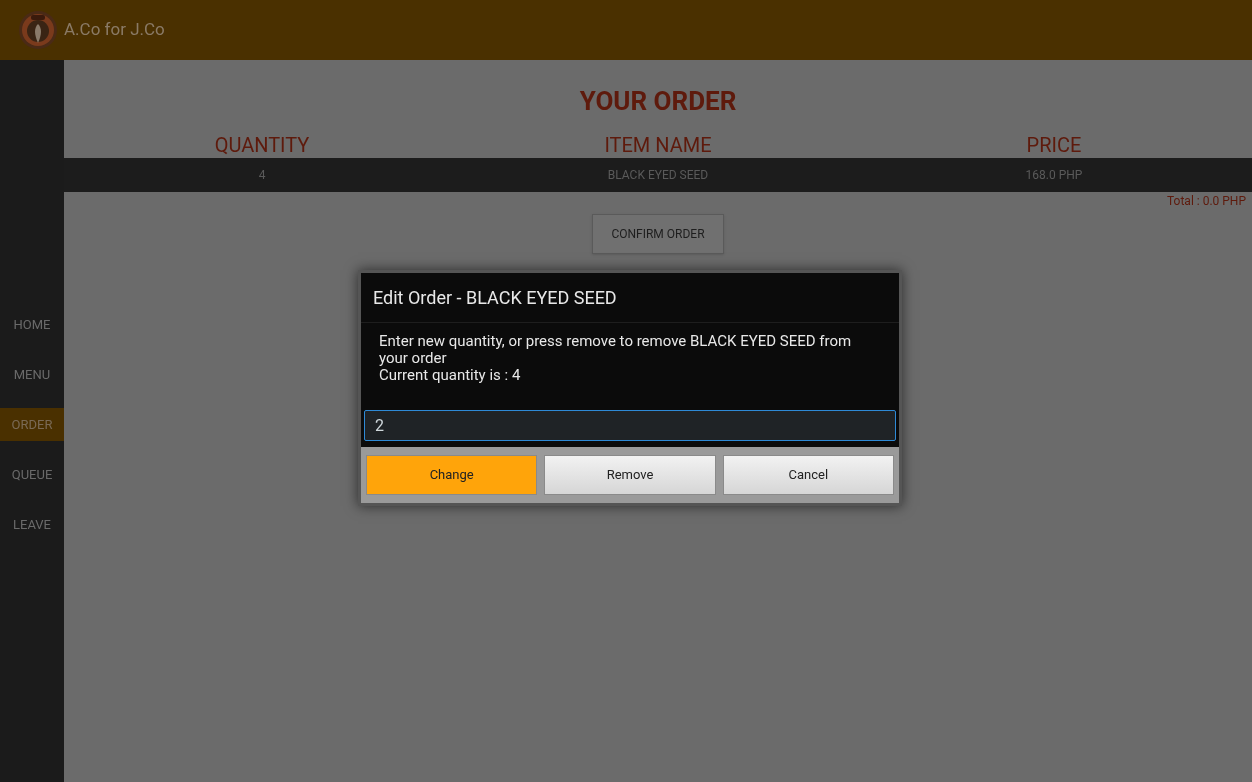  I want to click on confirm-order-button: CONFIRM ORDER, so click(658, 234).